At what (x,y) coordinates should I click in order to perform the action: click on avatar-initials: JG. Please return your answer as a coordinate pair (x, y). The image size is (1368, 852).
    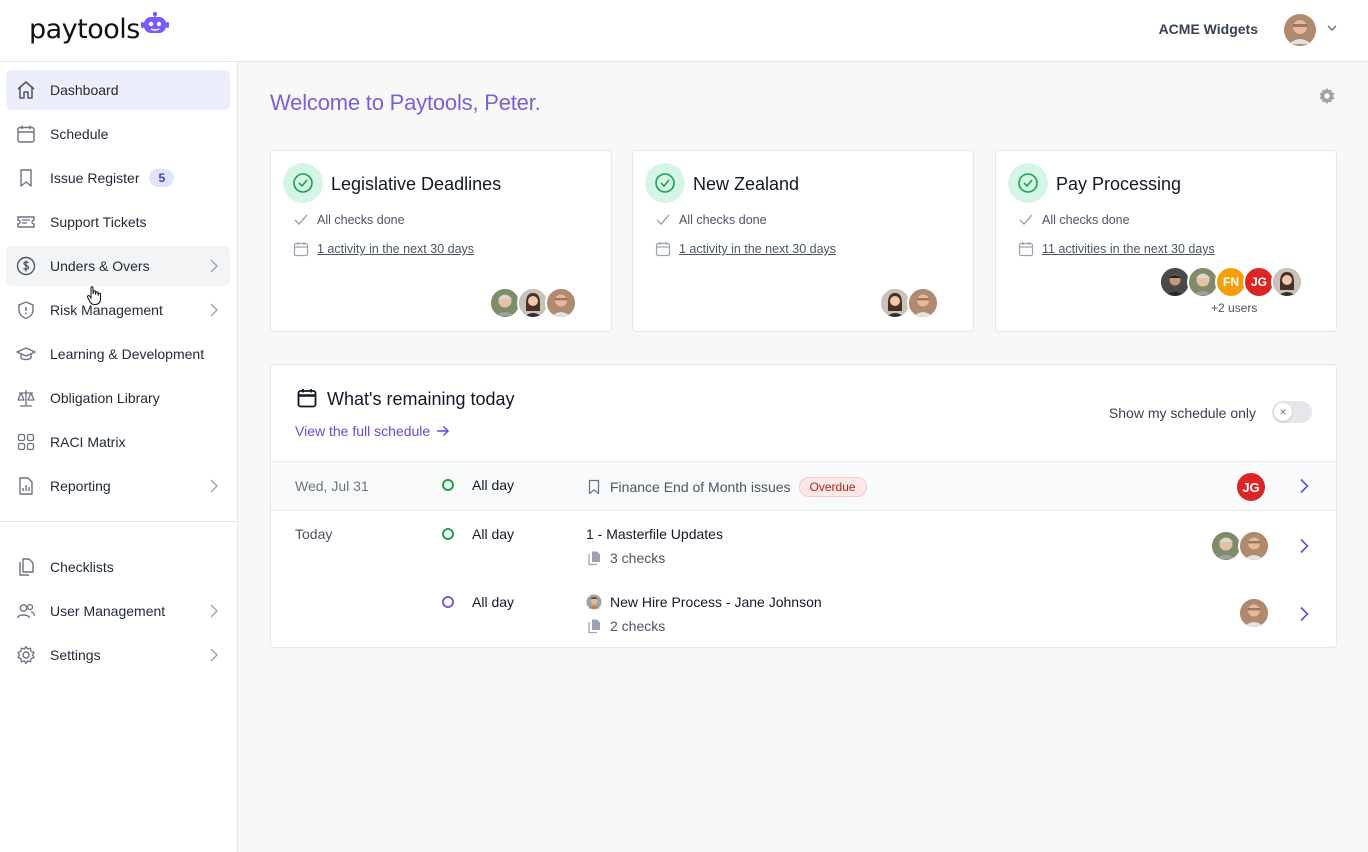
    Looking at the image, I should click on (1251, 487).